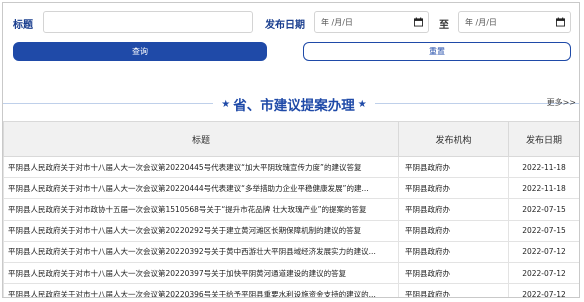  I want to click on column-header-date: 发布日期, so click(543, 139).